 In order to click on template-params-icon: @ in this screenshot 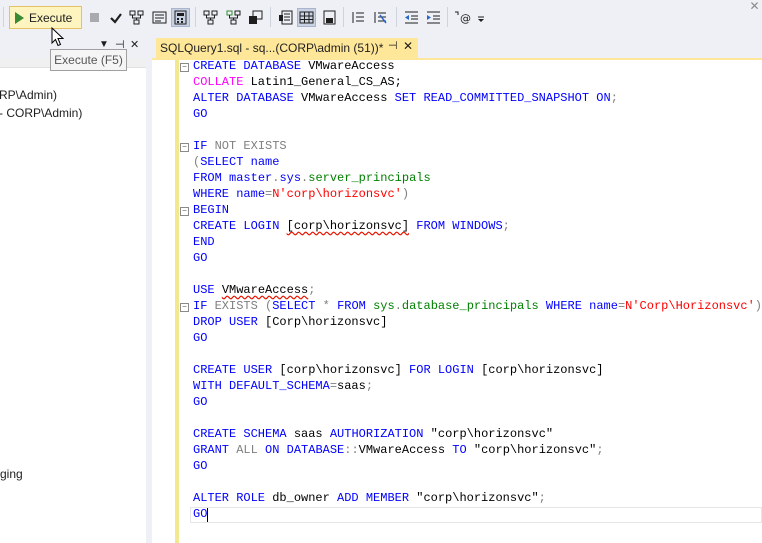, I will do `click(463, 18)`.